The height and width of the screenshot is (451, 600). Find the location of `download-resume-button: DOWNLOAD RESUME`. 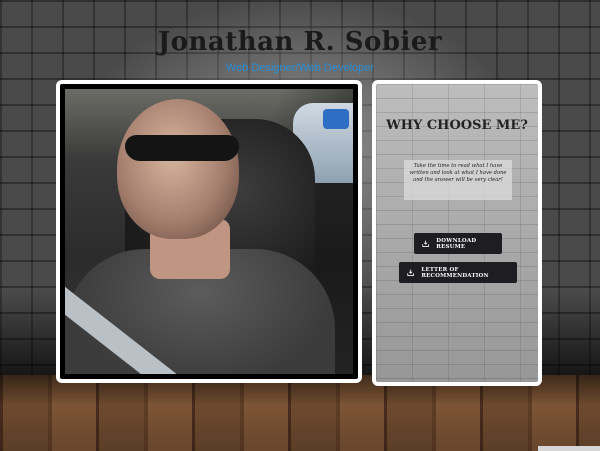

download-resume-button: DOWNLOAD RESUME is located at coordinates (458, 243).